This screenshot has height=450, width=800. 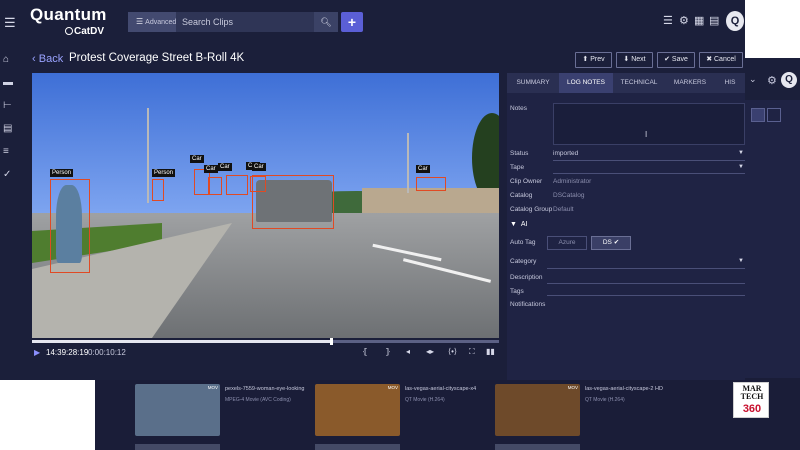 What do you see at coordinates (721, 60) in the screenshot?
I see `cancel-button: ✖ Cancel` at bounding box center [721, 60].